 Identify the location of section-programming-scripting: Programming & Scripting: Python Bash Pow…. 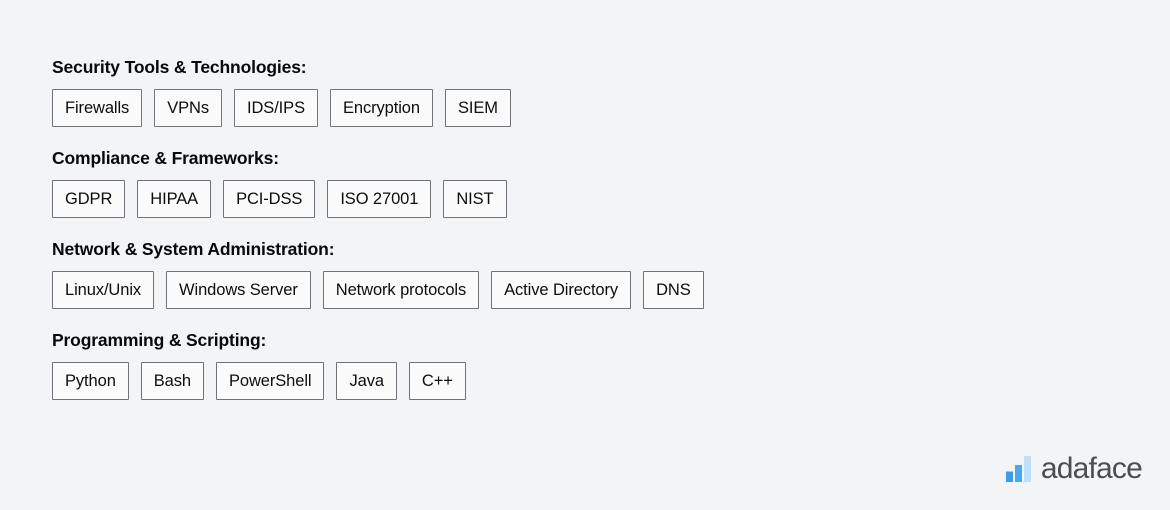
(587, 364).